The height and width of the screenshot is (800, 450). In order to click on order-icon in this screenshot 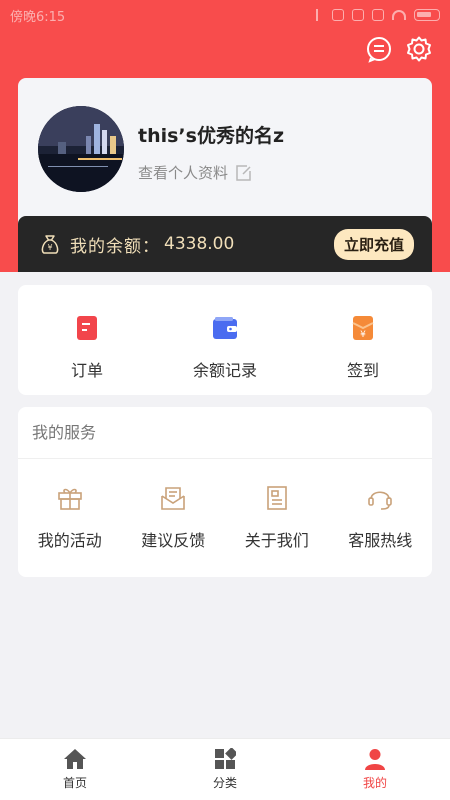, I will do `click(87, 328)`.